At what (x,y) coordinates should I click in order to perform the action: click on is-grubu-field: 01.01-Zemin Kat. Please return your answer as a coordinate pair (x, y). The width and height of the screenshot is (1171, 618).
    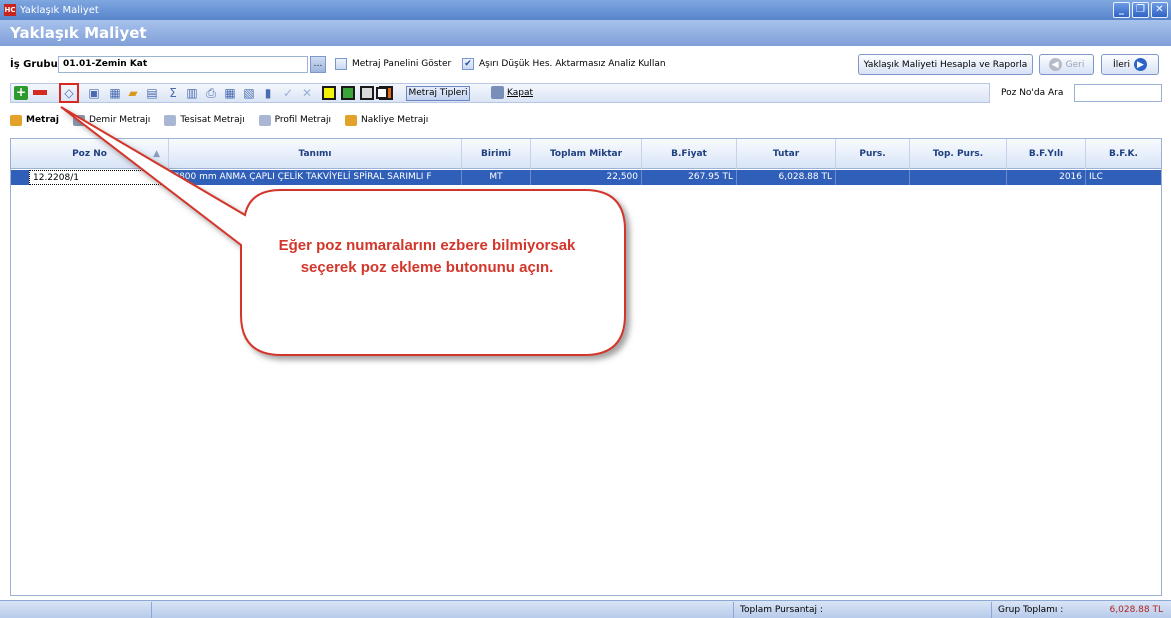
    Looking at the image, I should click on (183, 64).